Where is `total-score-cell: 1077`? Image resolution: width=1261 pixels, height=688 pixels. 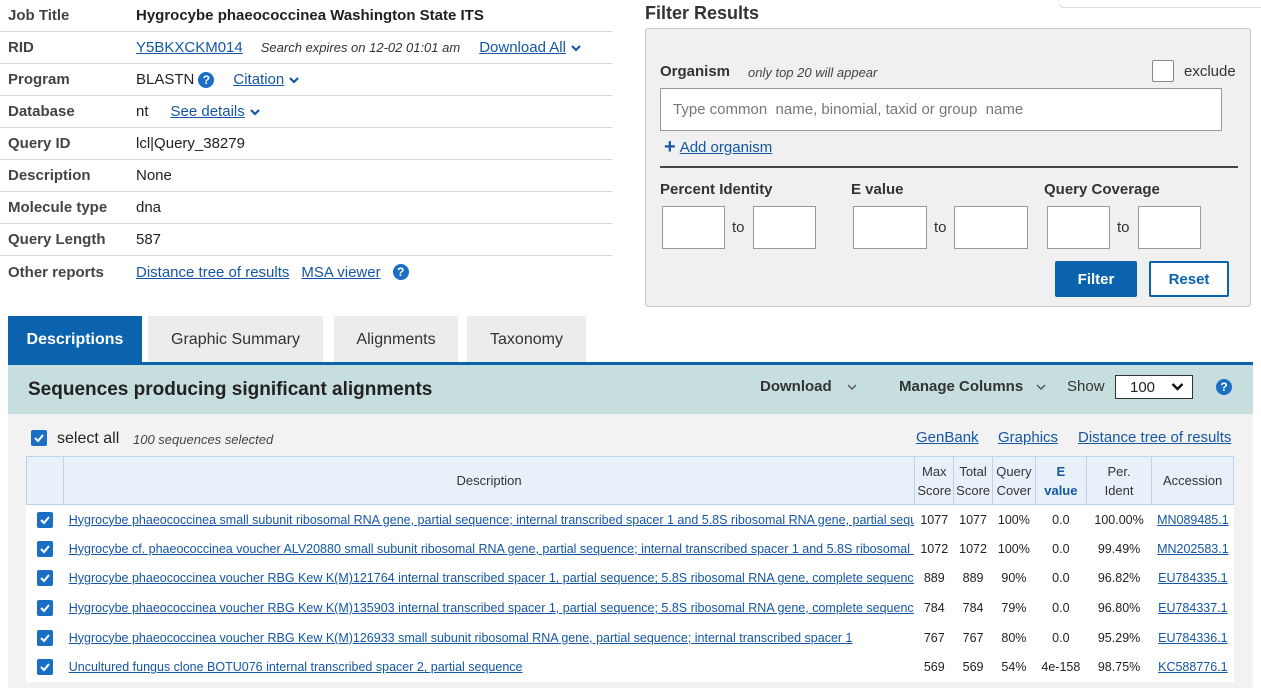 total-score-cell: 1077 is located at coordinates (973, 519).